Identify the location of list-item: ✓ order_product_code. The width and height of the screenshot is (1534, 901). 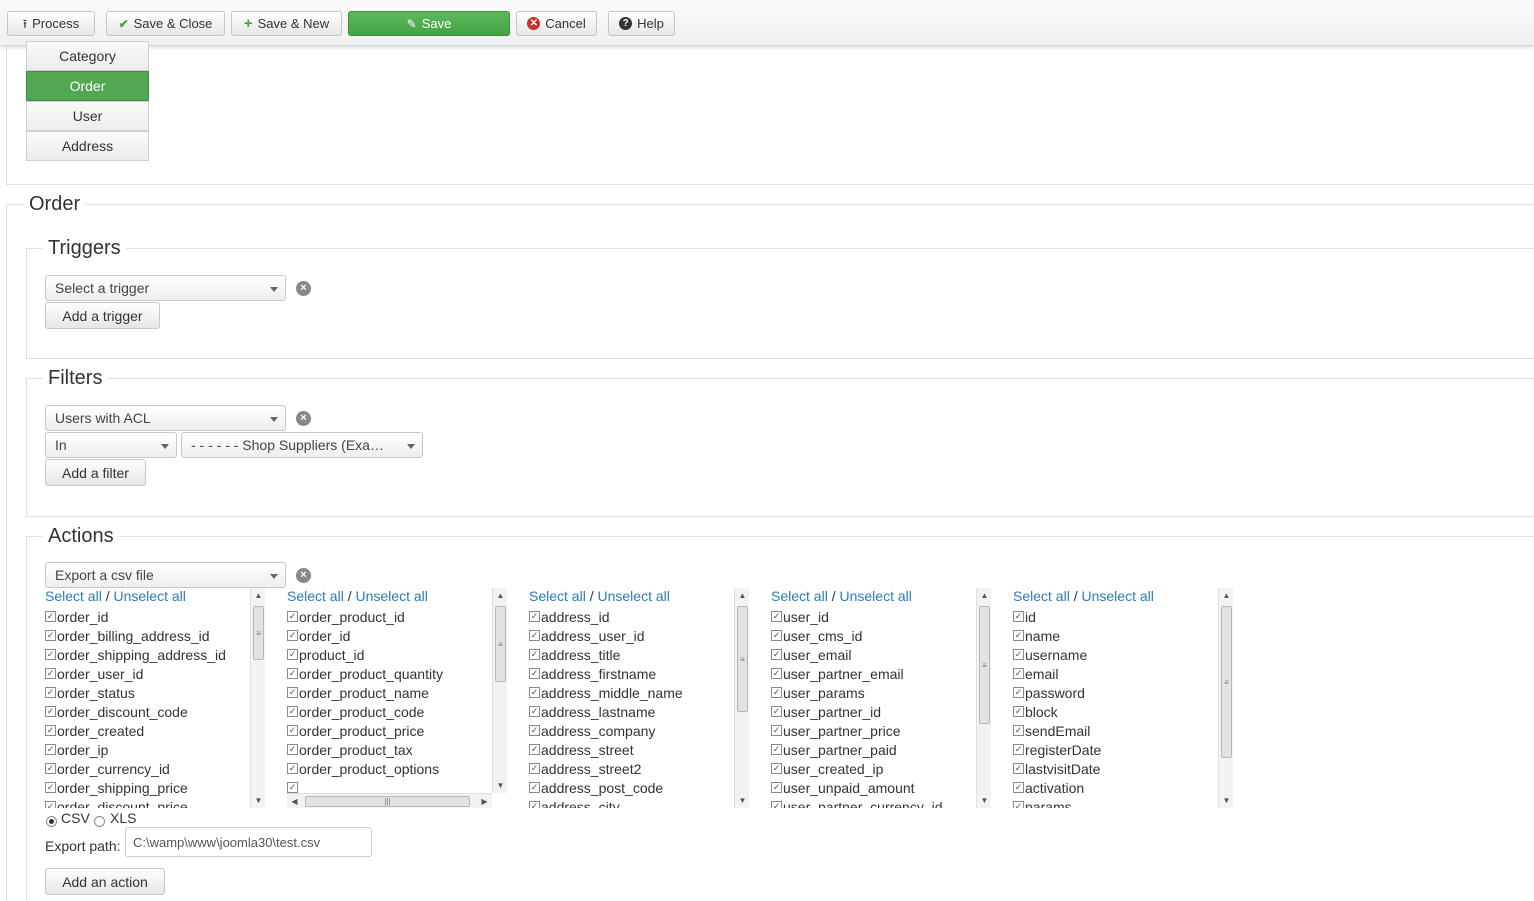
(389, 711).